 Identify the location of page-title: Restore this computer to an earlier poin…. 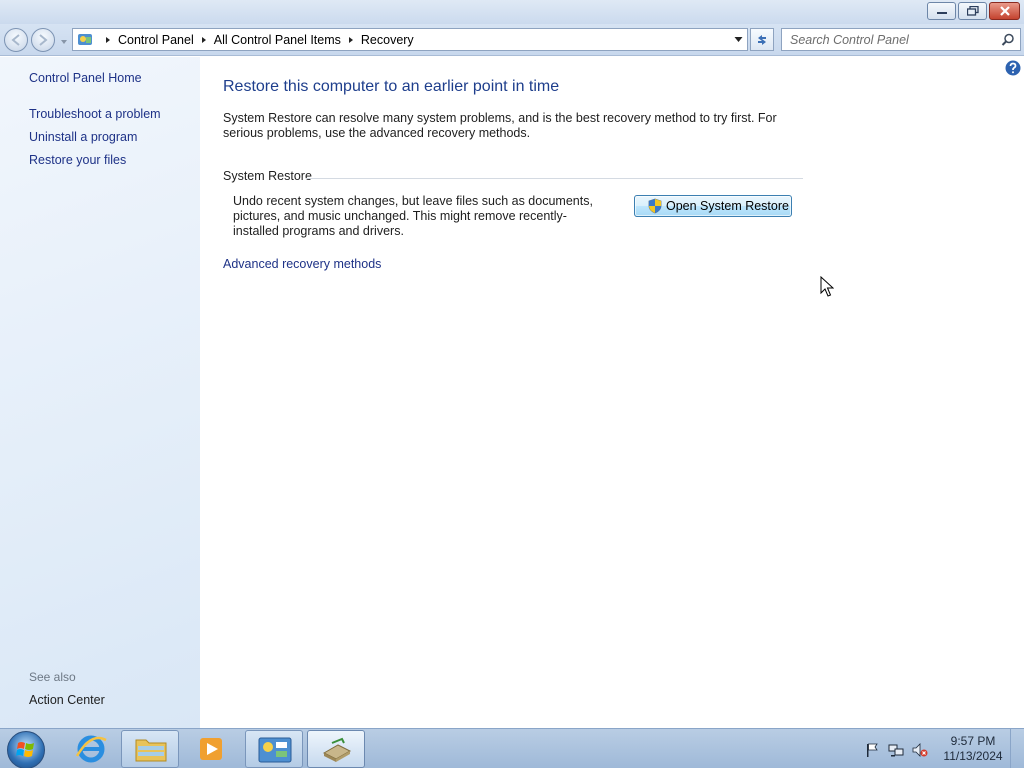
(391, 86).